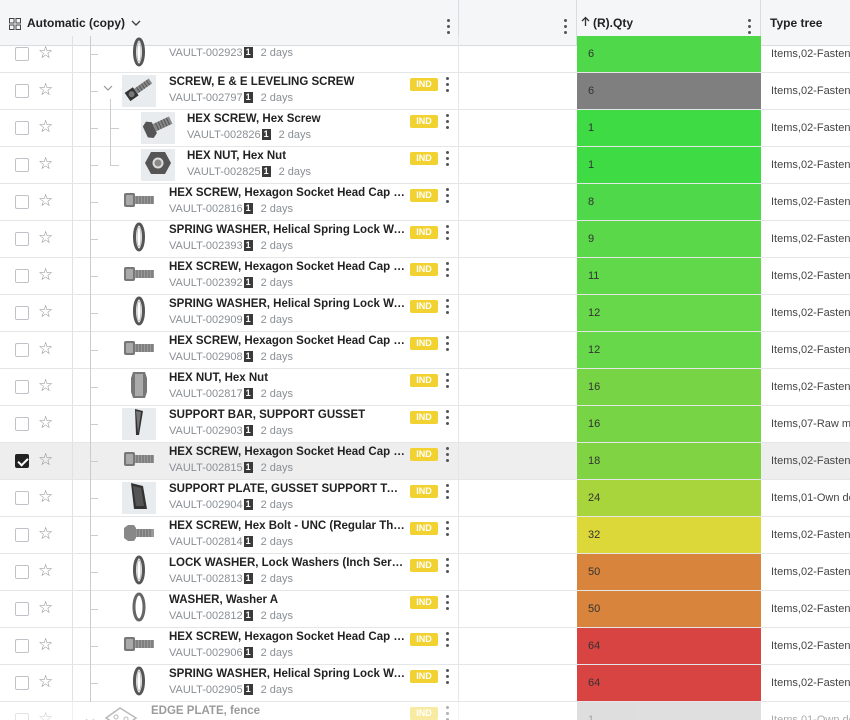 The image size is (850, 720). I want to click on part-name: HEX SCREW, Hex Screw, so click(296, 119).